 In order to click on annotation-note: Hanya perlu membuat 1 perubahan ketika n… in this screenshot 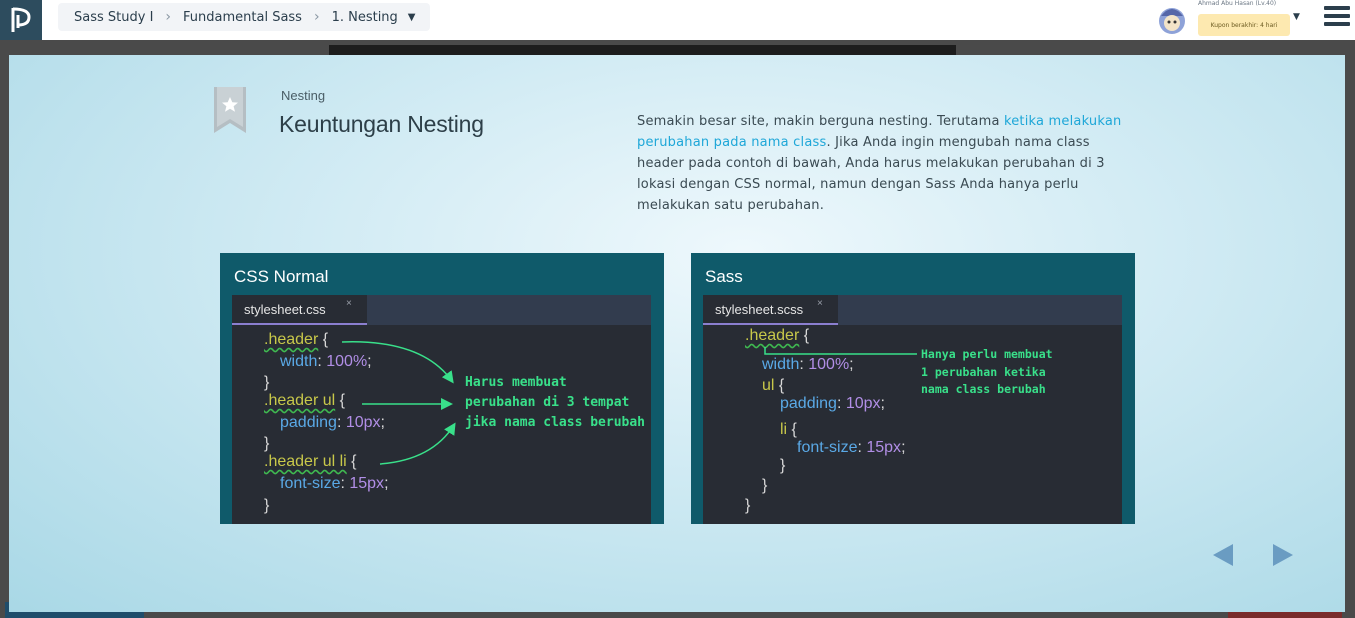, I will do `click(987, 371)`.